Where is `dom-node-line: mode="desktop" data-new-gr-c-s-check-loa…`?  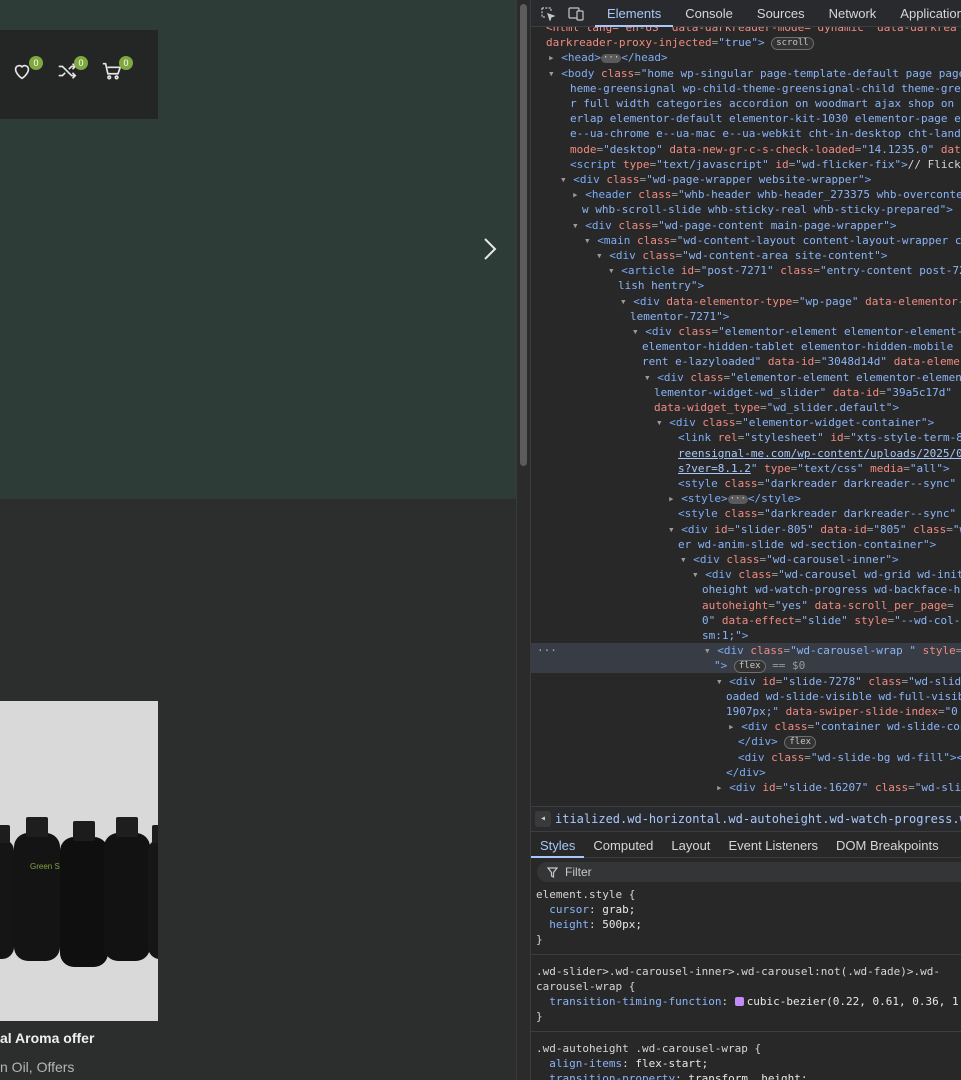 dom-node-line: mode="desktop" data-new-gr-c-s-check-loa… is located at coordinates (746, 149).